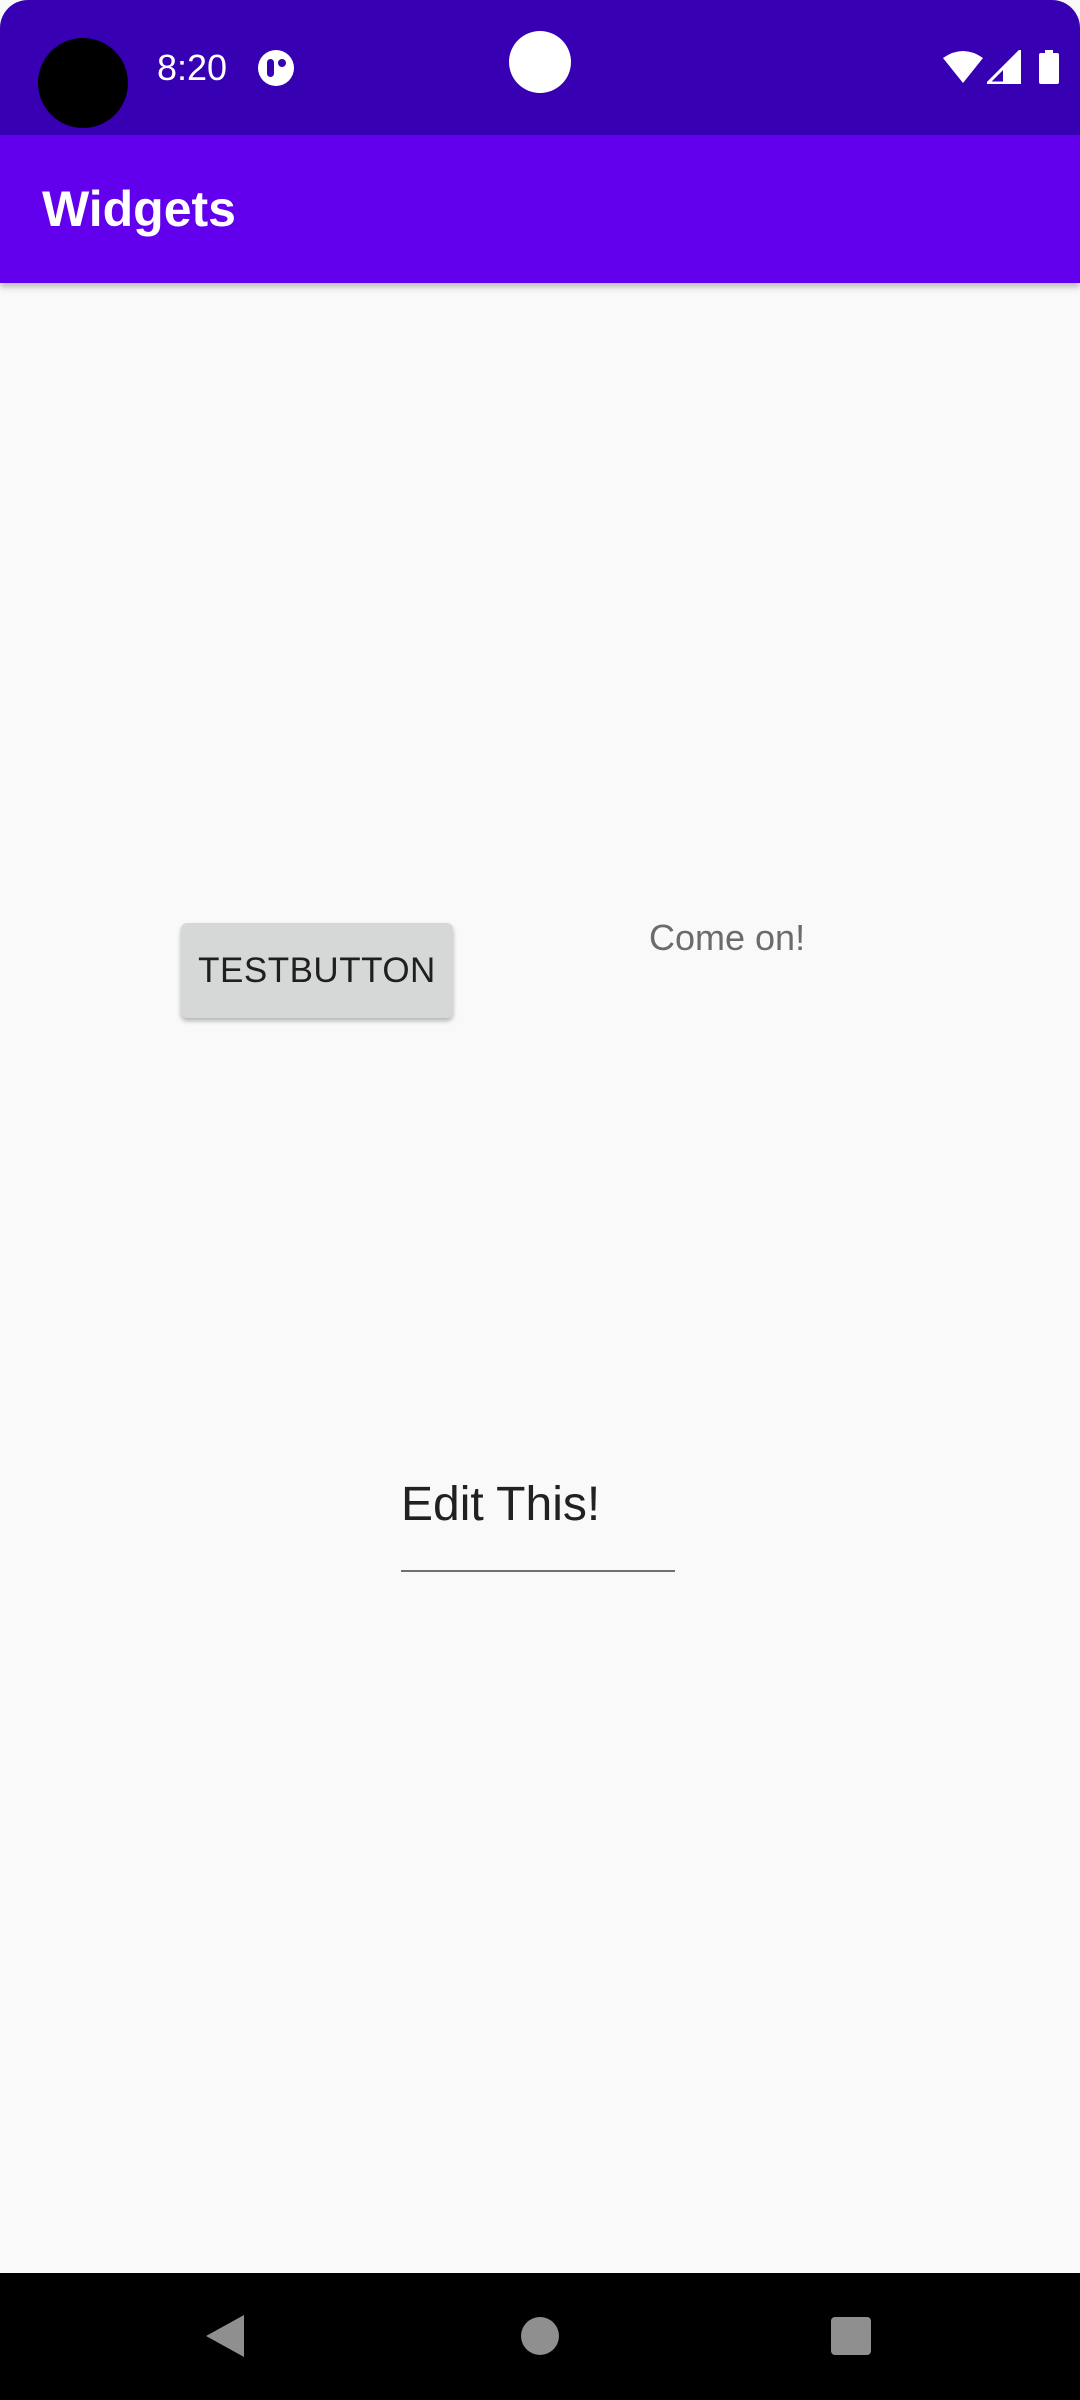 The image size is (1080, 2400). I want to click on status-bar: 8:20, so click(540, 67).